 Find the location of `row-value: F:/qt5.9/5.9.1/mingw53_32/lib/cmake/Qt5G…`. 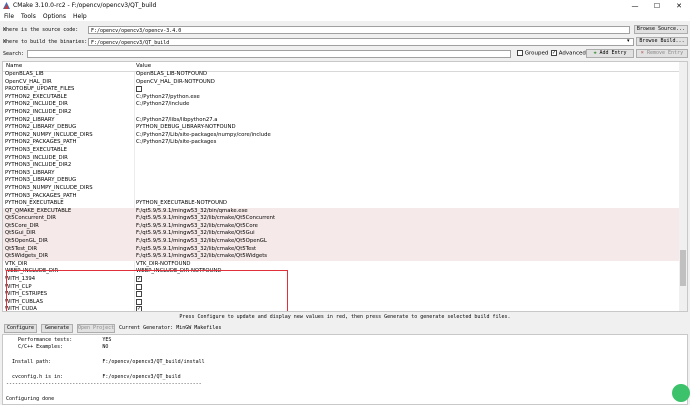

row-value: F:/qt5.9/5.9.1/mingw53_32/lib/cmake/Qt5G… is located at coordinates (195, 234).